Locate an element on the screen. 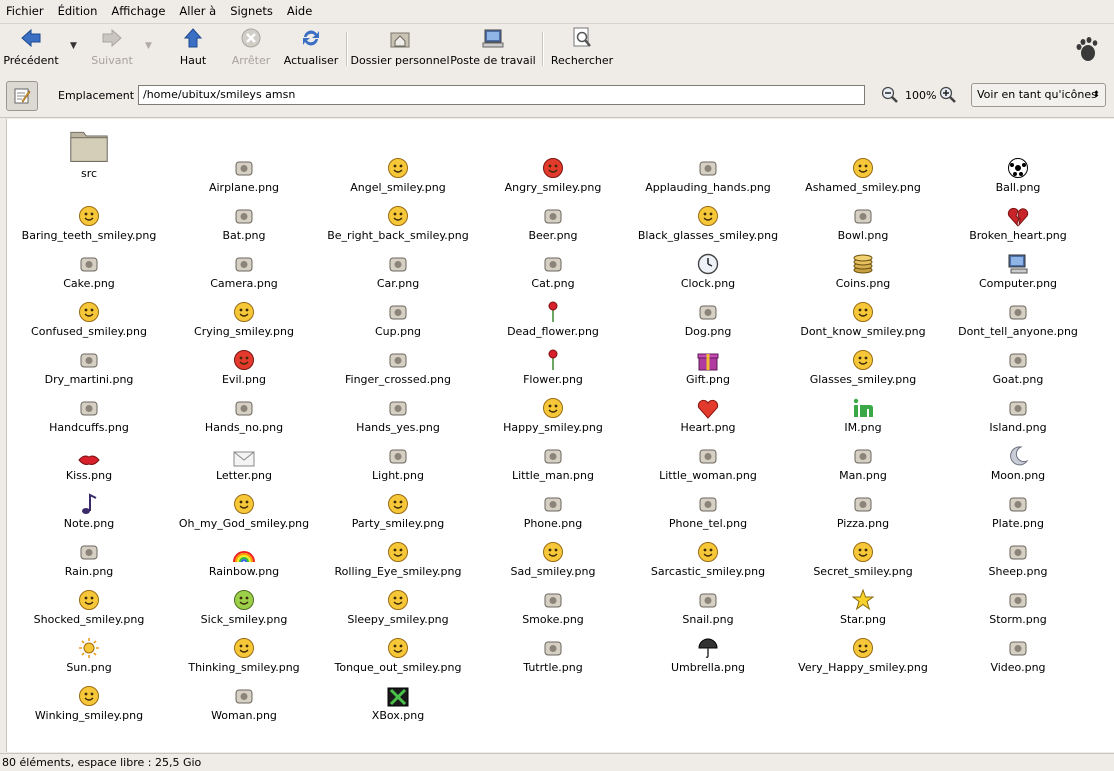 Image resolution: width=1114 pixels, height=771 pixels. file-item: Sheep.png is located at coordinates (1018, 556).